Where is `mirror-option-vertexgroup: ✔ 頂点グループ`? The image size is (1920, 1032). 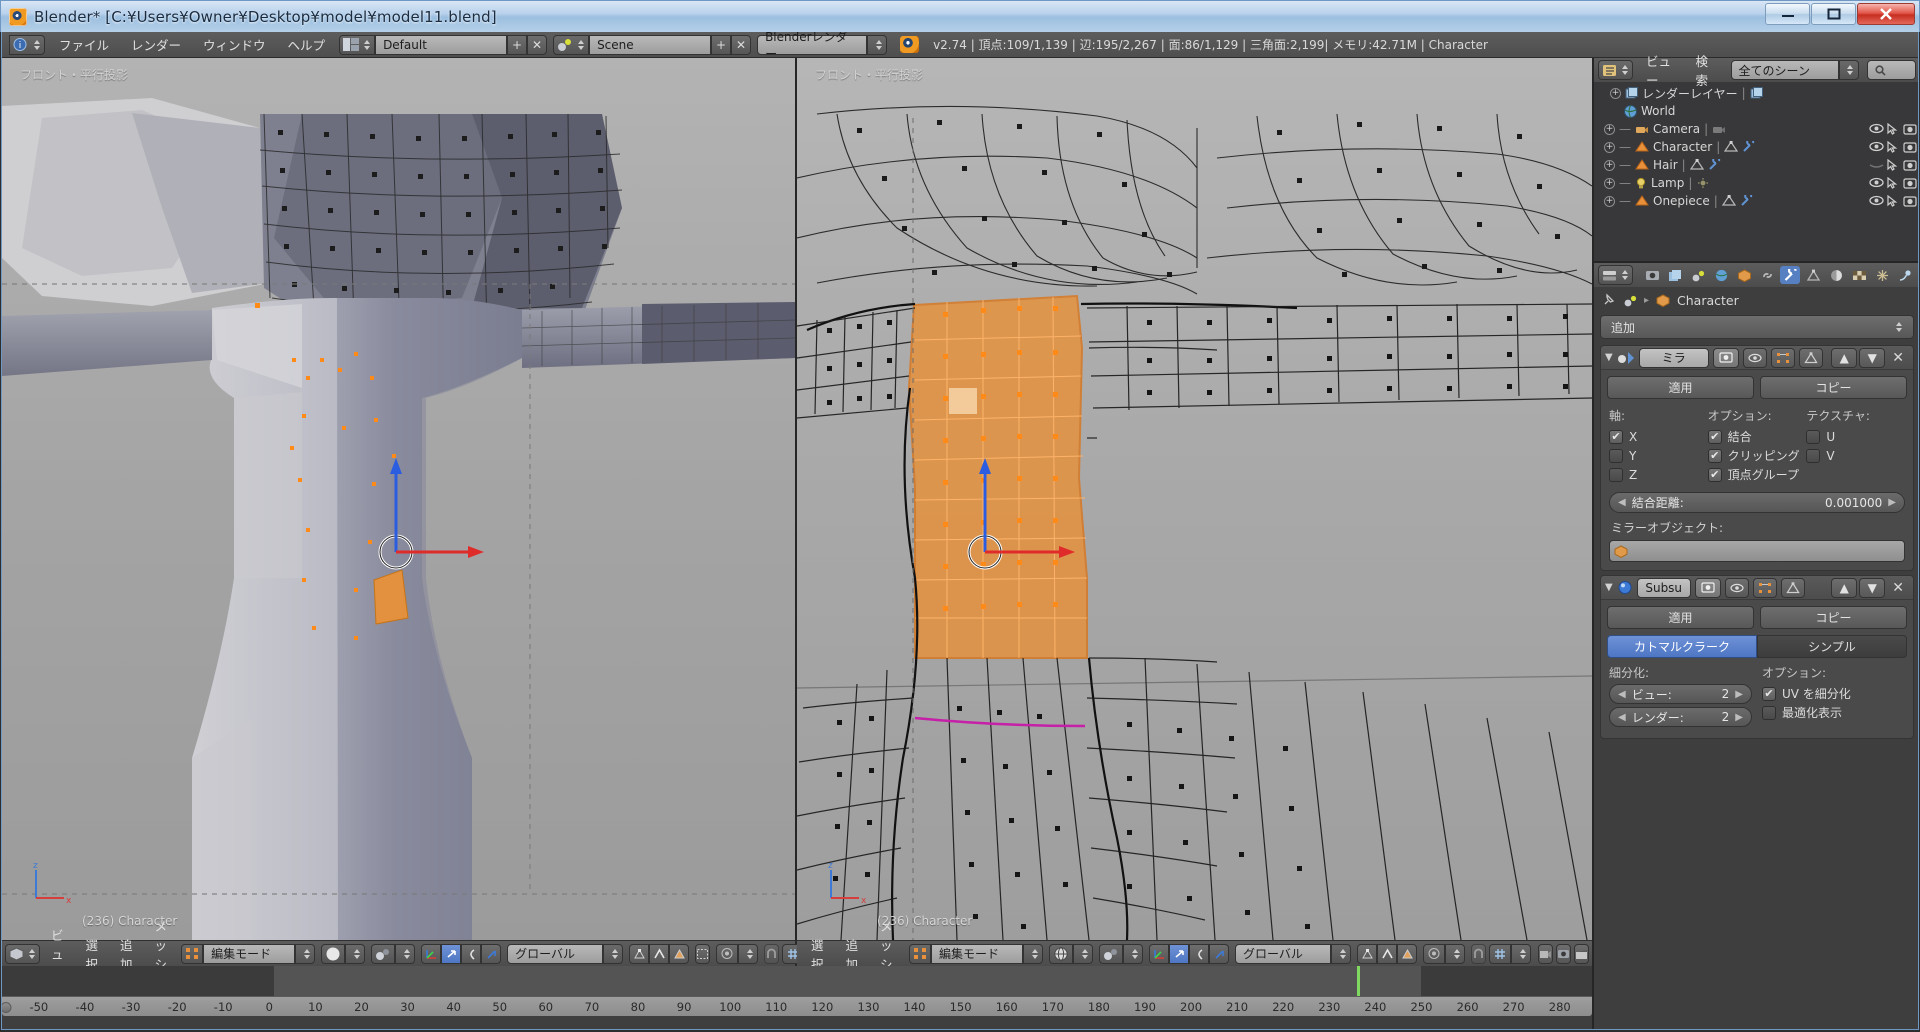
mirror-option-vertexgroup: ✔ 頂点グループ is located at coordinates (1757, 474).